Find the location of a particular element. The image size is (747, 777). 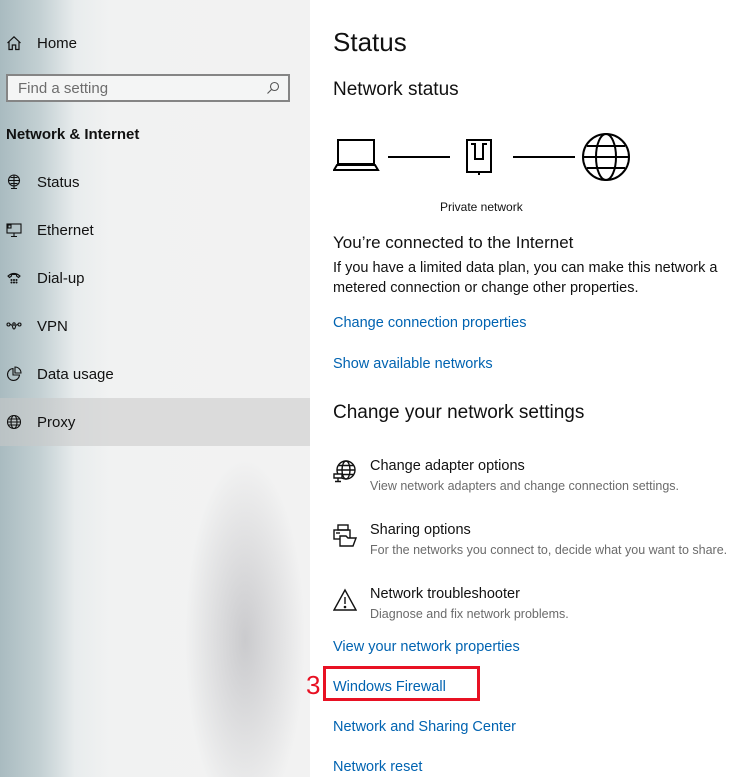

show-available-networks-link: Show available networks is located at coordinates (413, 364).